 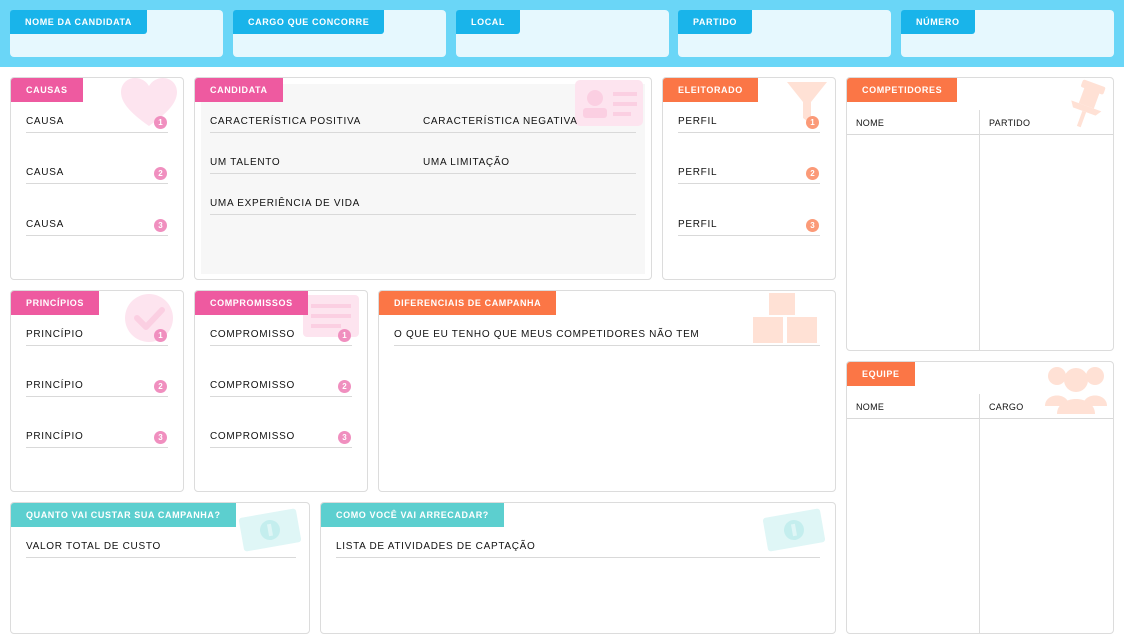 I want to click on field-local: LOCAL, so click(x=562, y=33).